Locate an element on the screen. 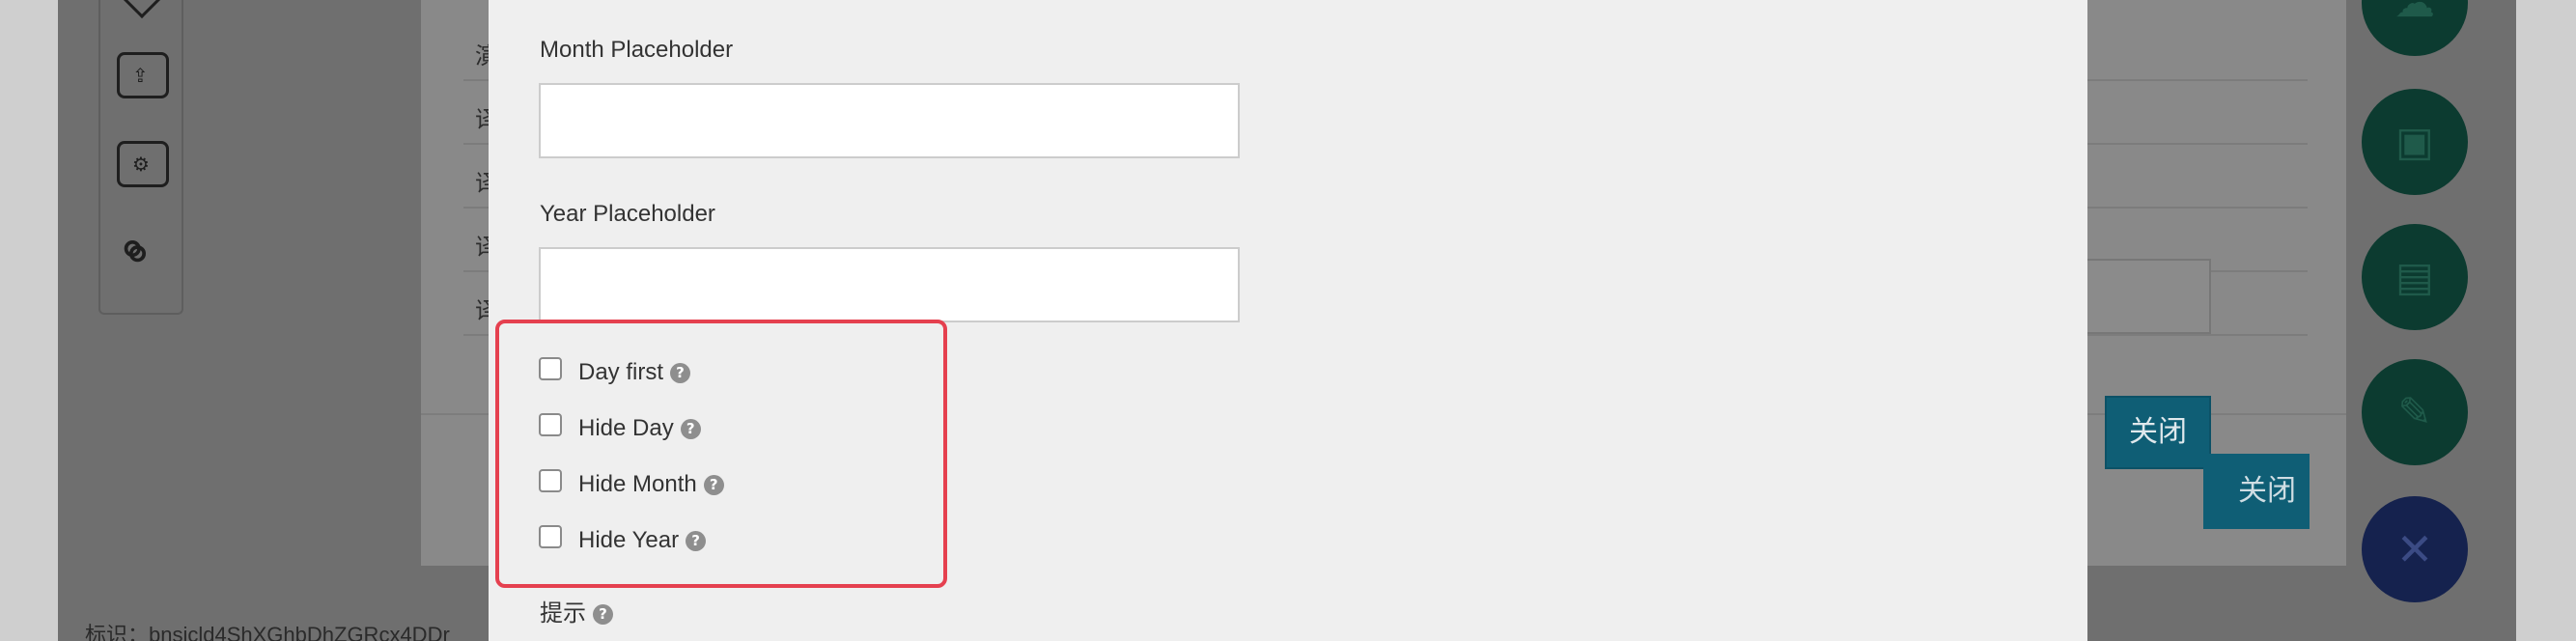  editor-toolbar: ⇪ ⚙ ⚭ is located at coordinates (141, 158).